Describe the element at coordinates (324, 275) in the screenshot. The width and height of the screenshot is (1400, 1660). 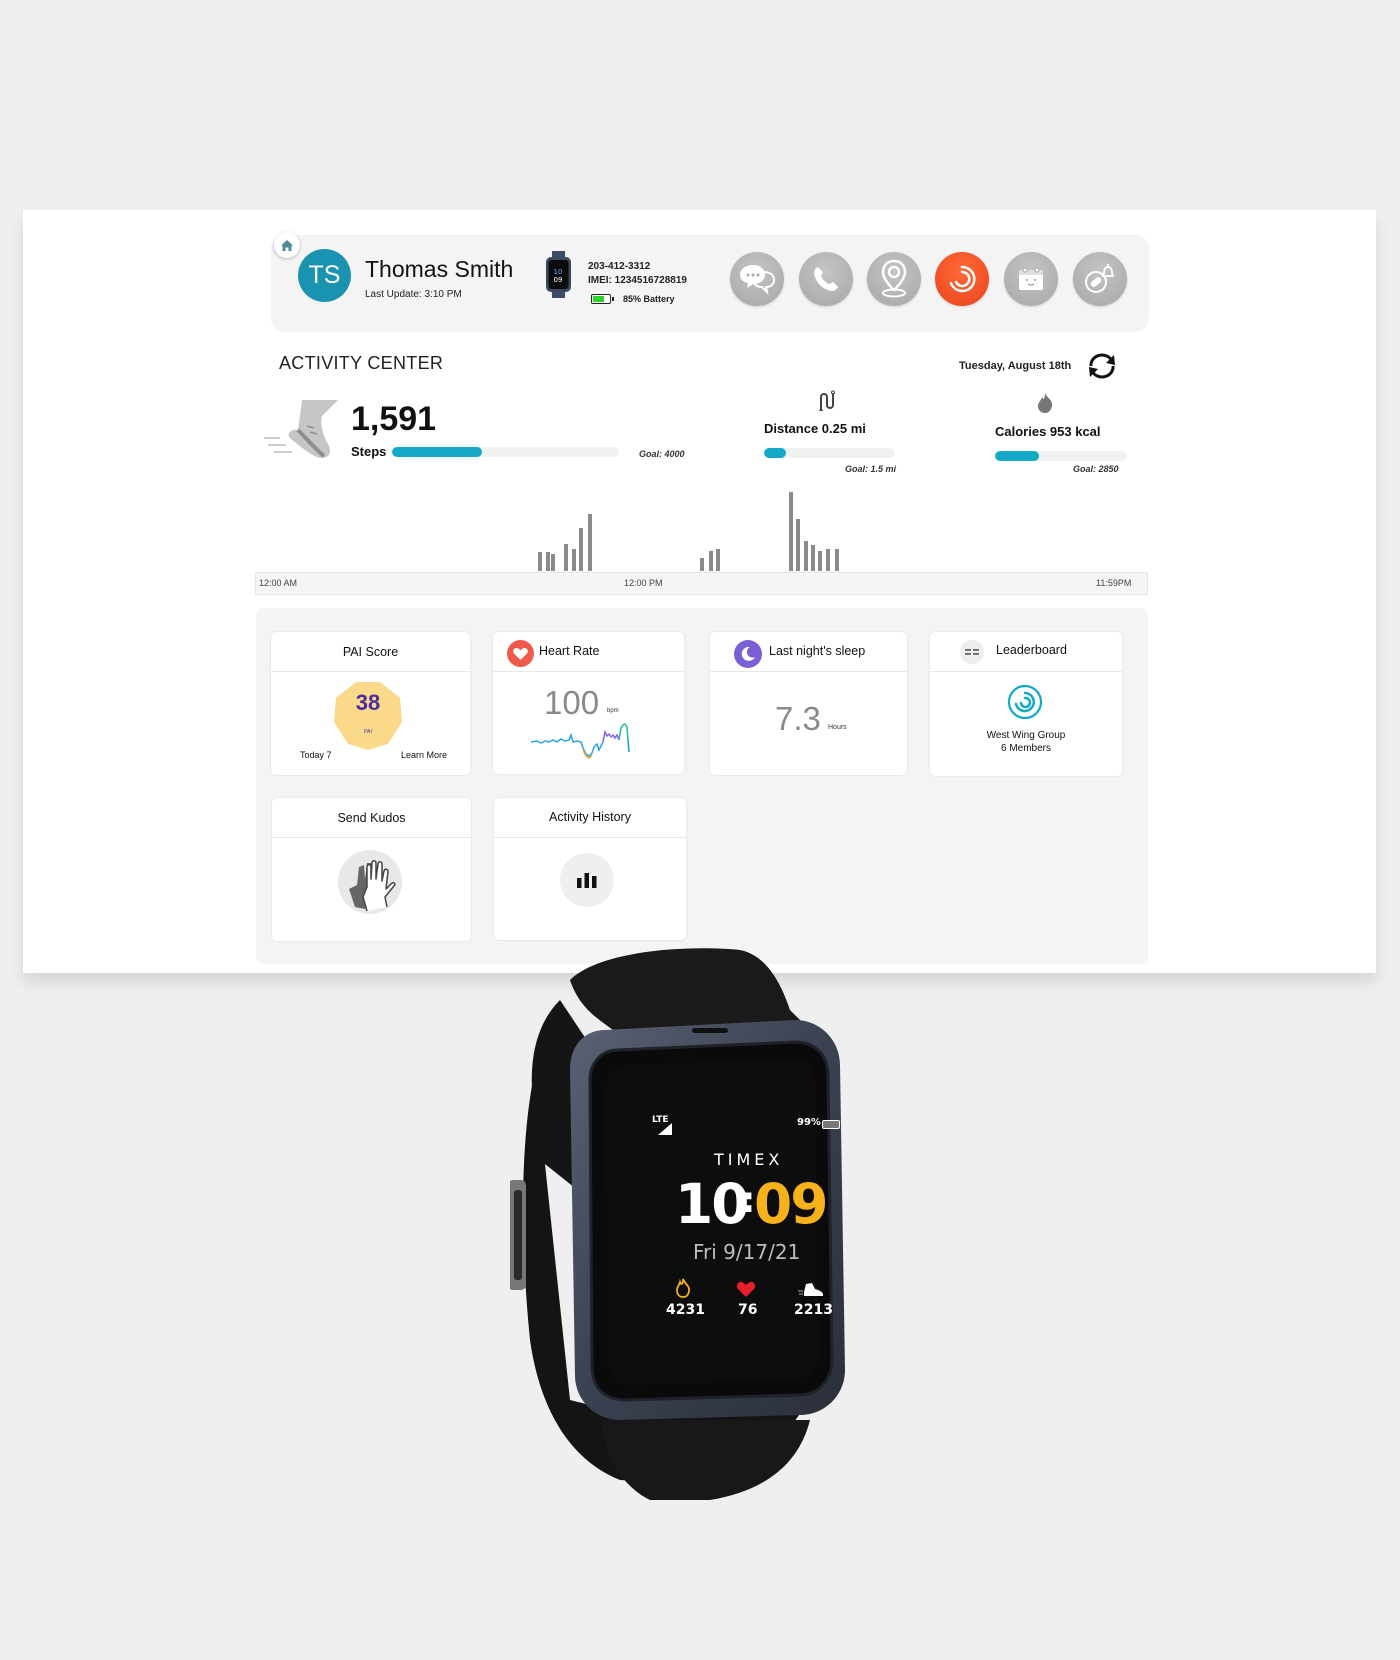
I see `avatar: TS` at that location.